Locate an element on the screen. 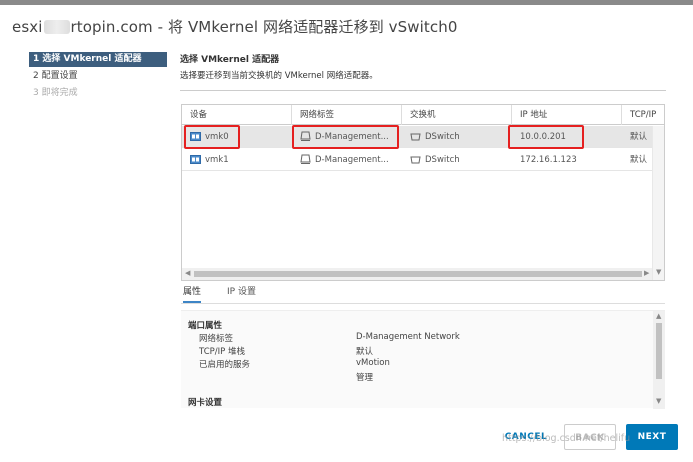  column-header-device: 设备 is located at coordinates (237, 115).